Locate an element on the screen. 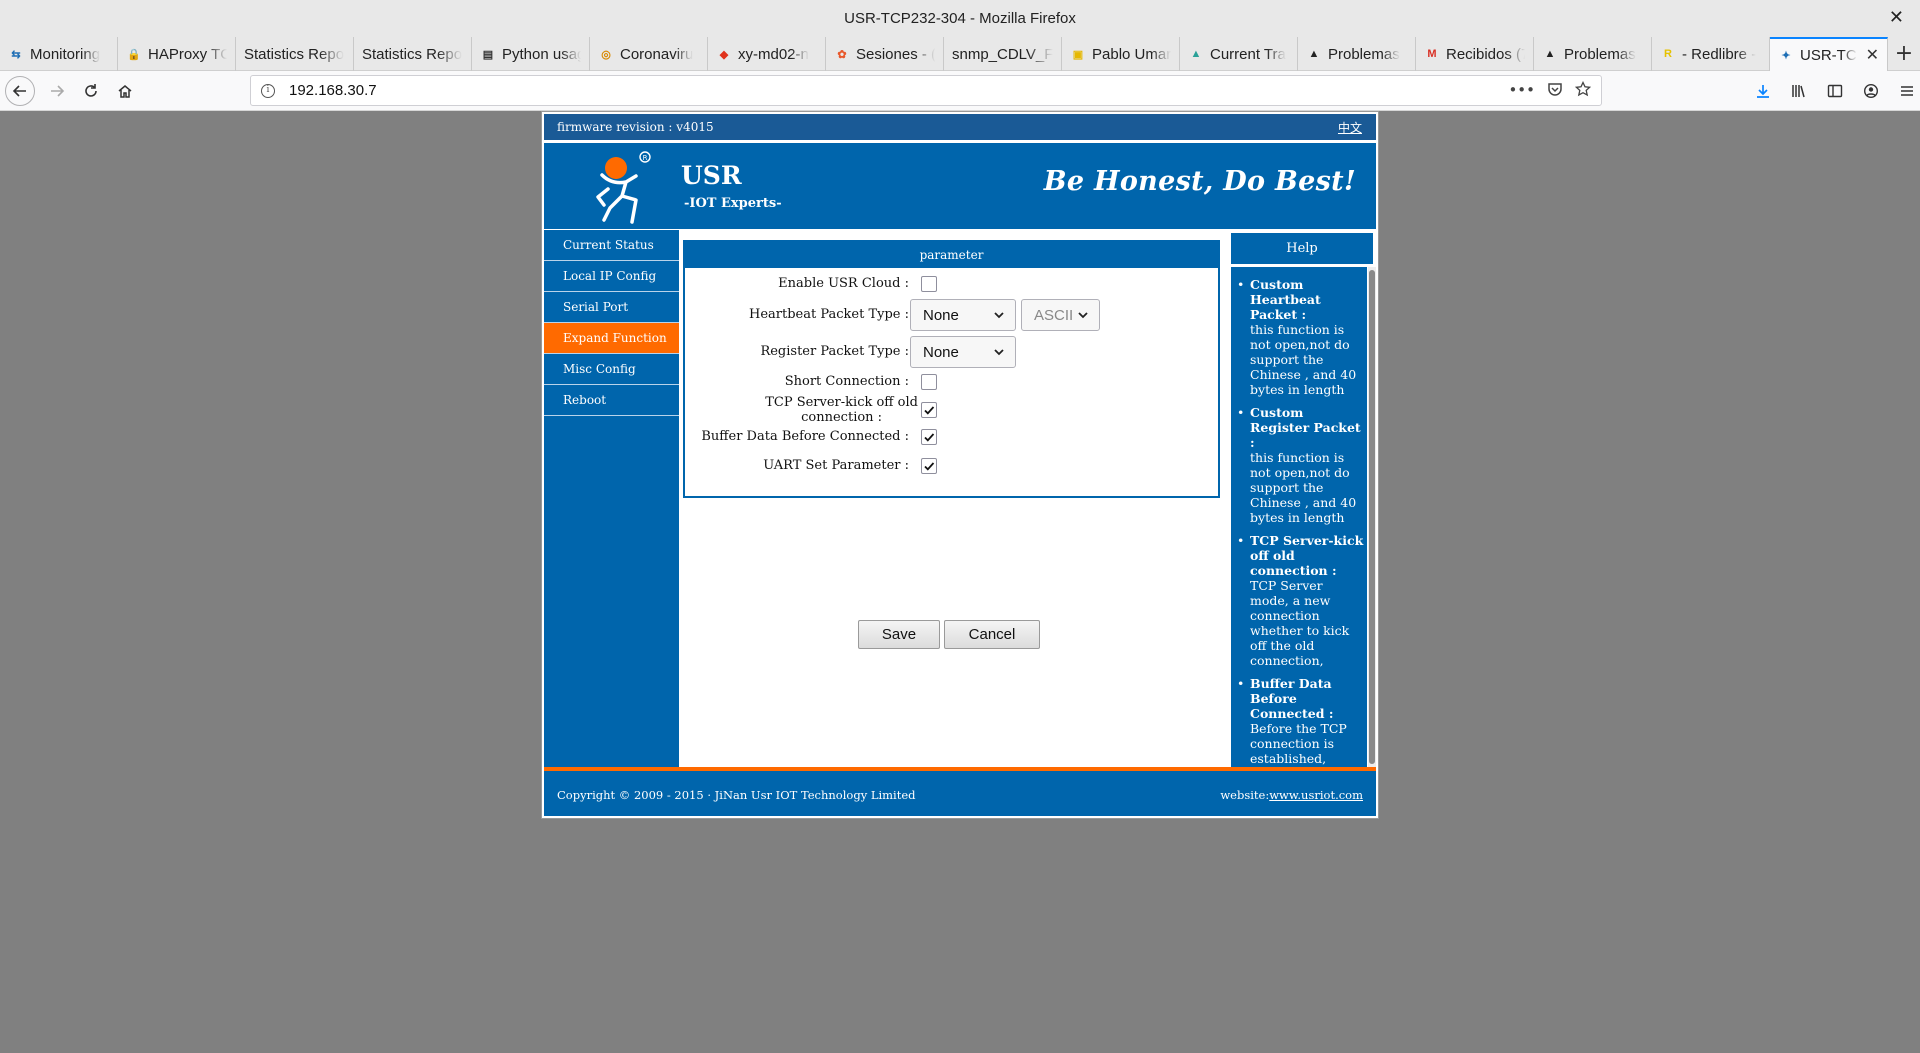  nav-reboot: Reboot is located at coordinates (611, 400).